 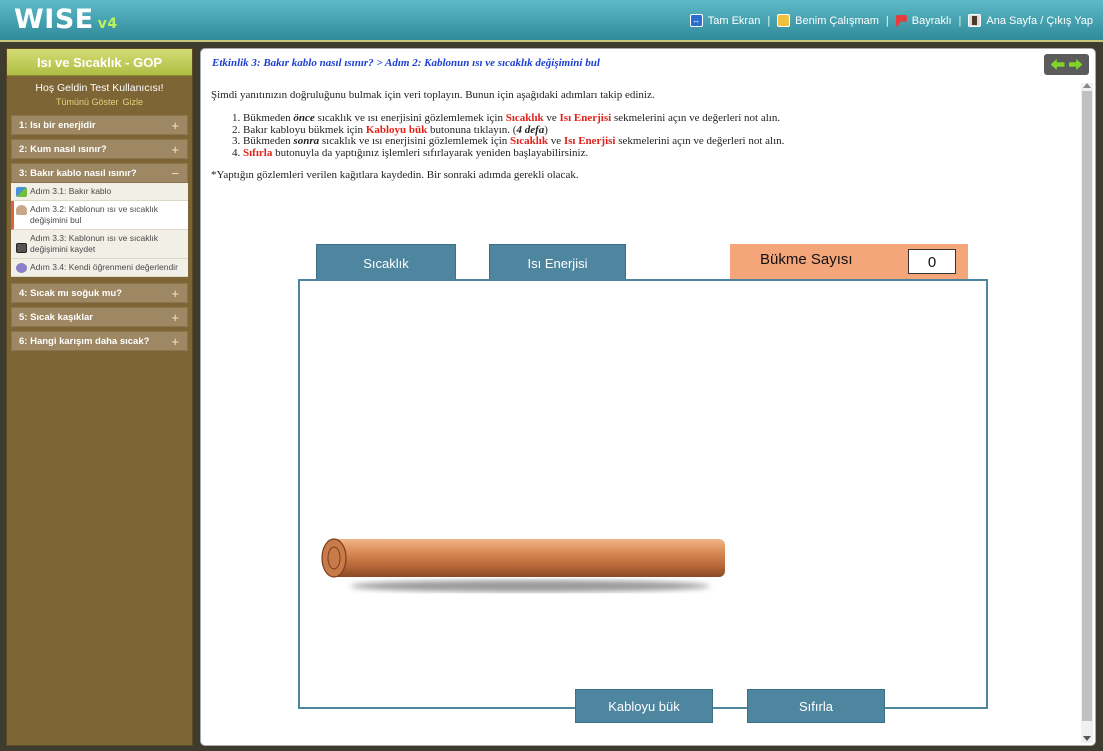 I want to click on hide-link: Gizle, so click(x=133, y=102).